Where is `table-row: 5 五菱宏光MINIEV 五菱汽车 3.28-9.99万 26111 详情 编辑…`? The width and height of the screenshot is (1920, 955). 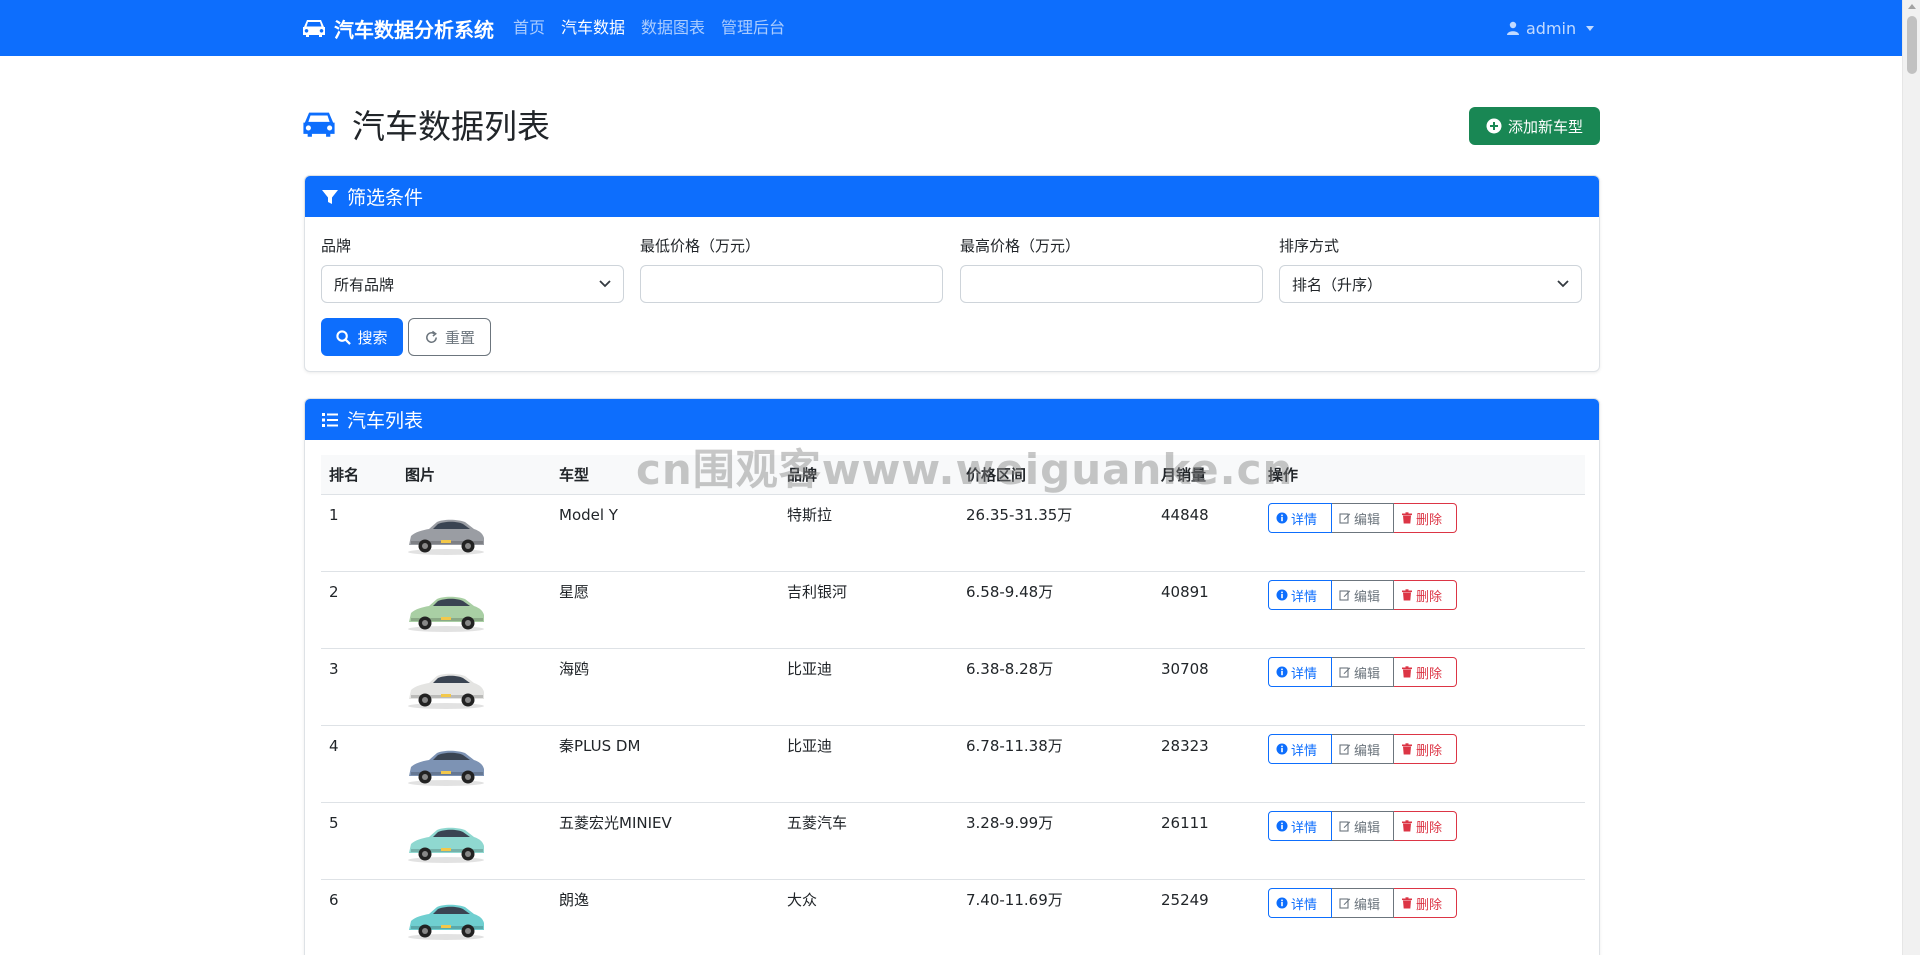
table-row: 5 五菱宏光MINIEV 五菱汽车 3.28-9.99万 26111 详情 编辑… is located at coordinates (953, 841).